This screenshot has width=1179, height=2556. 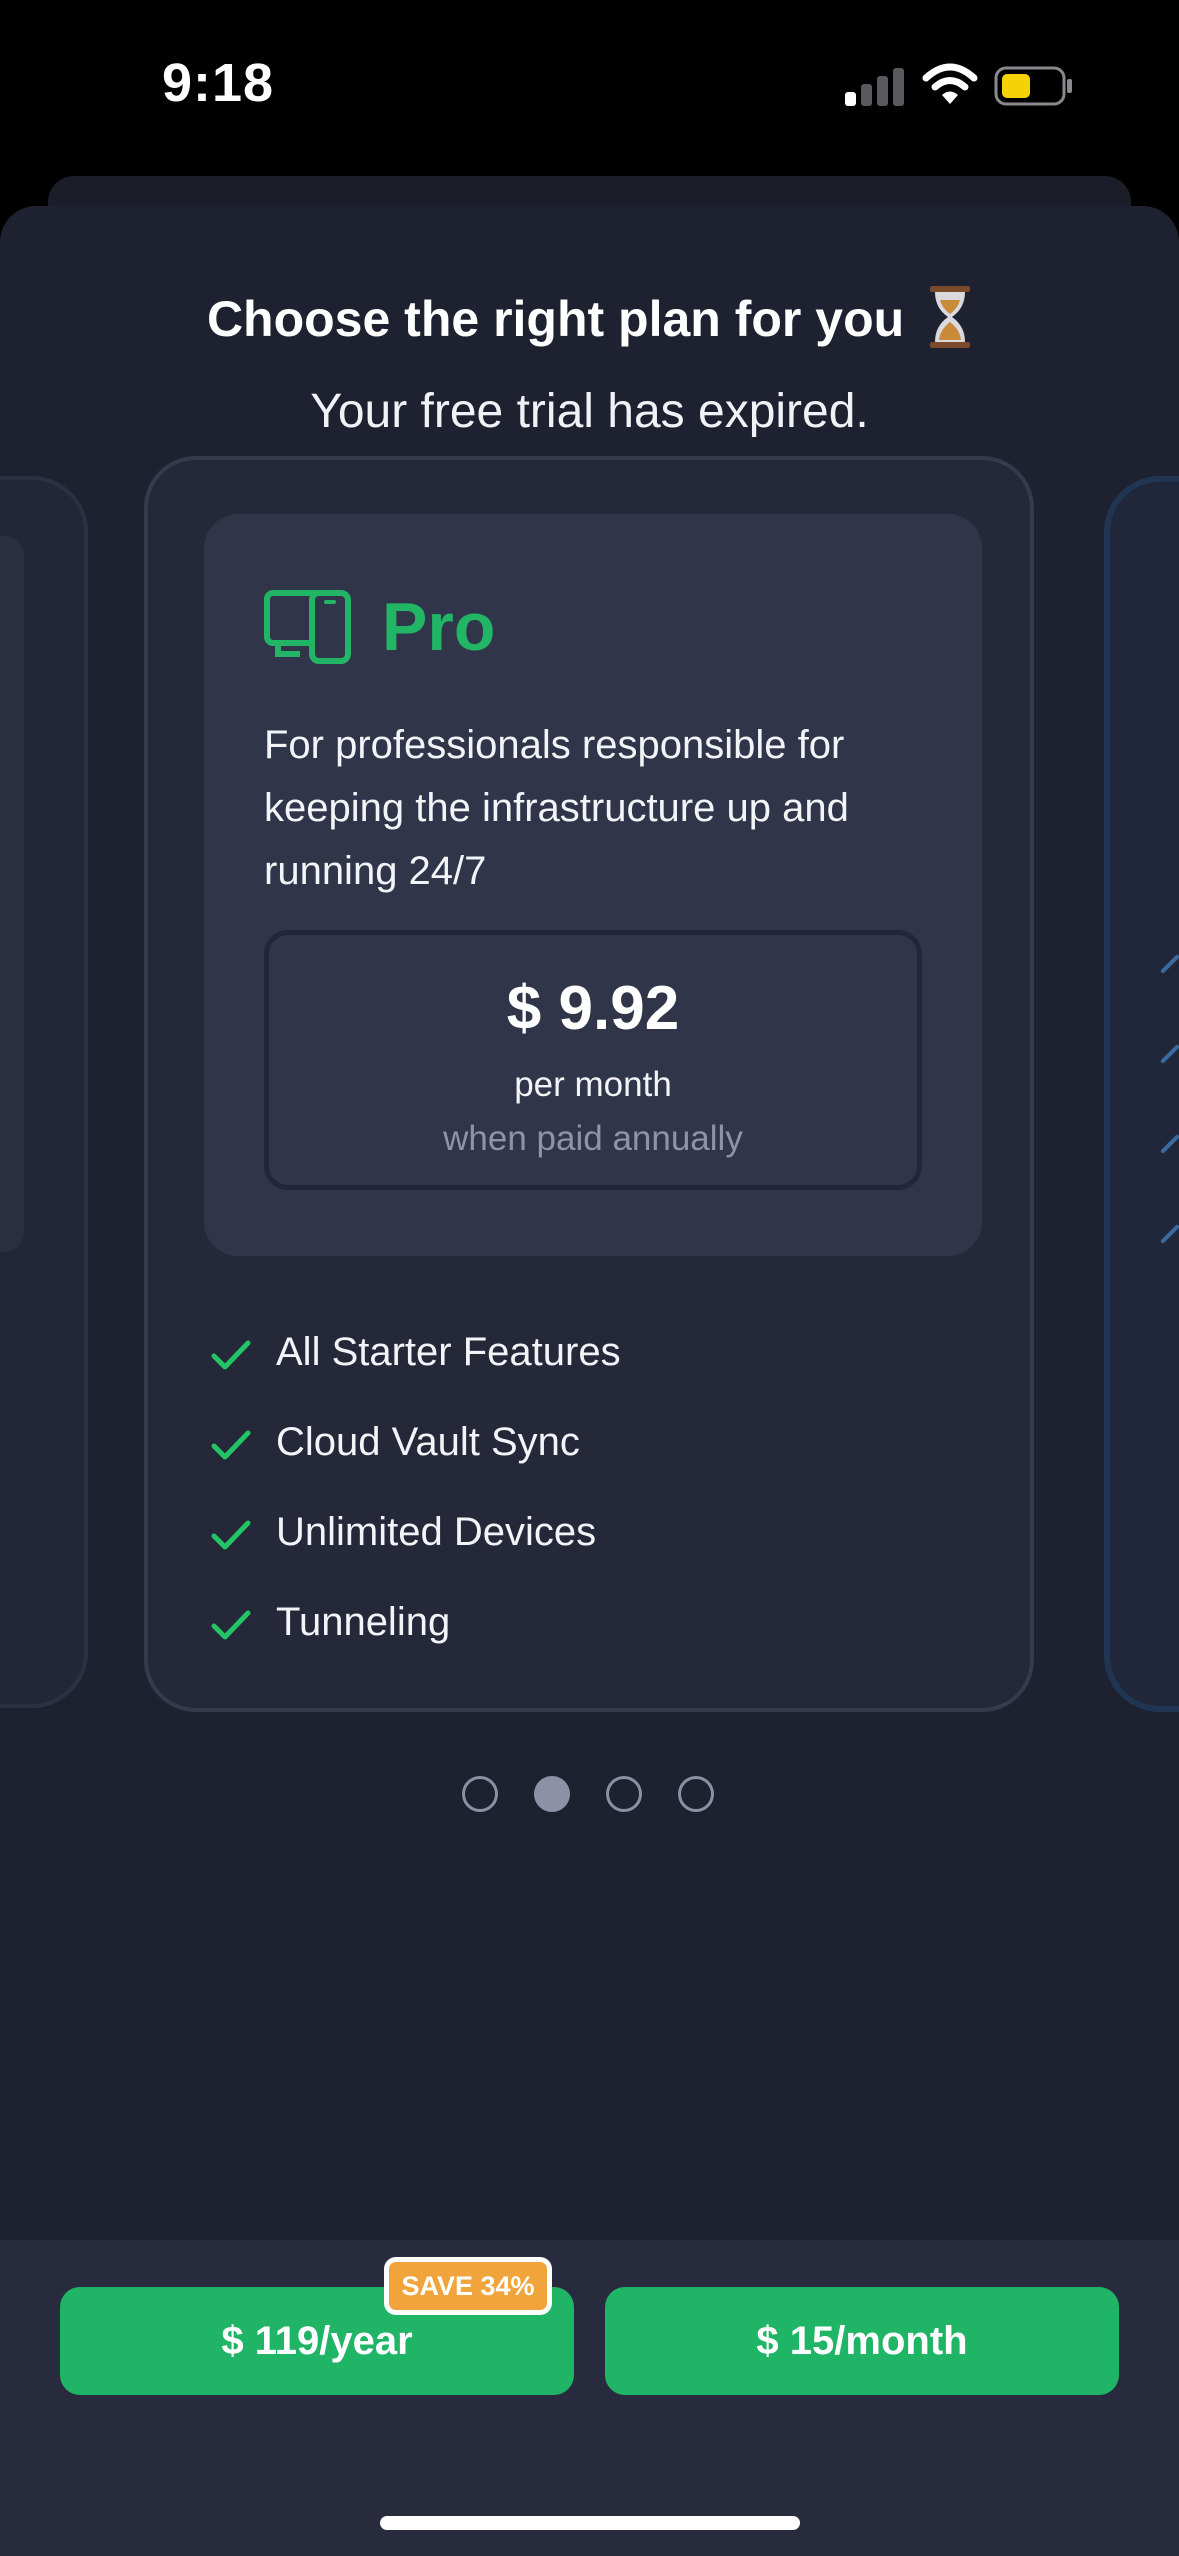 I want to click on page-dot-2-active, so click(x=552, y=1794).